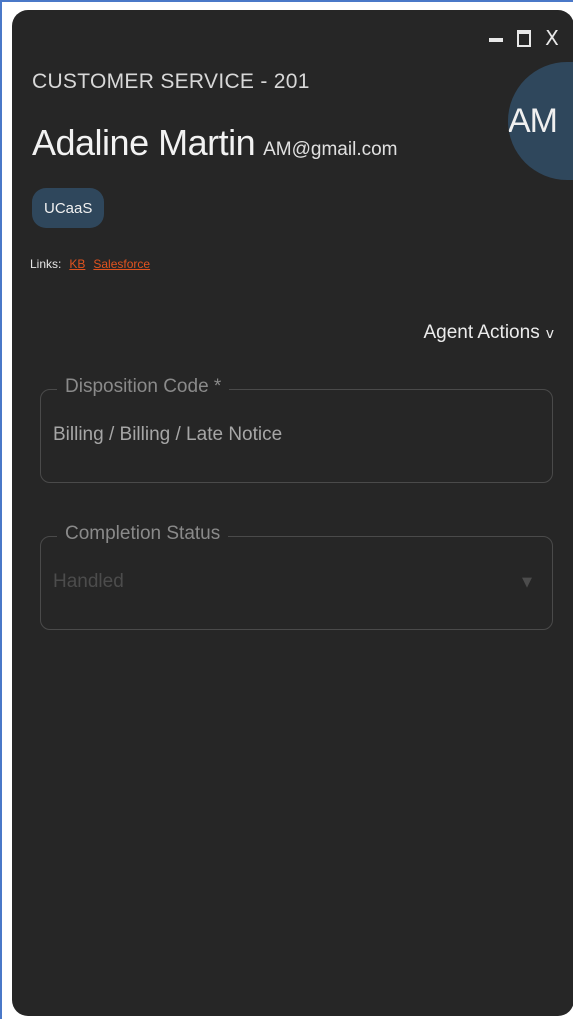 This screenshot has height=1019, width=573. Describe the element at coordinates (68, 208) in the screenshot. I see `service-badge: UCaaS` at that location.